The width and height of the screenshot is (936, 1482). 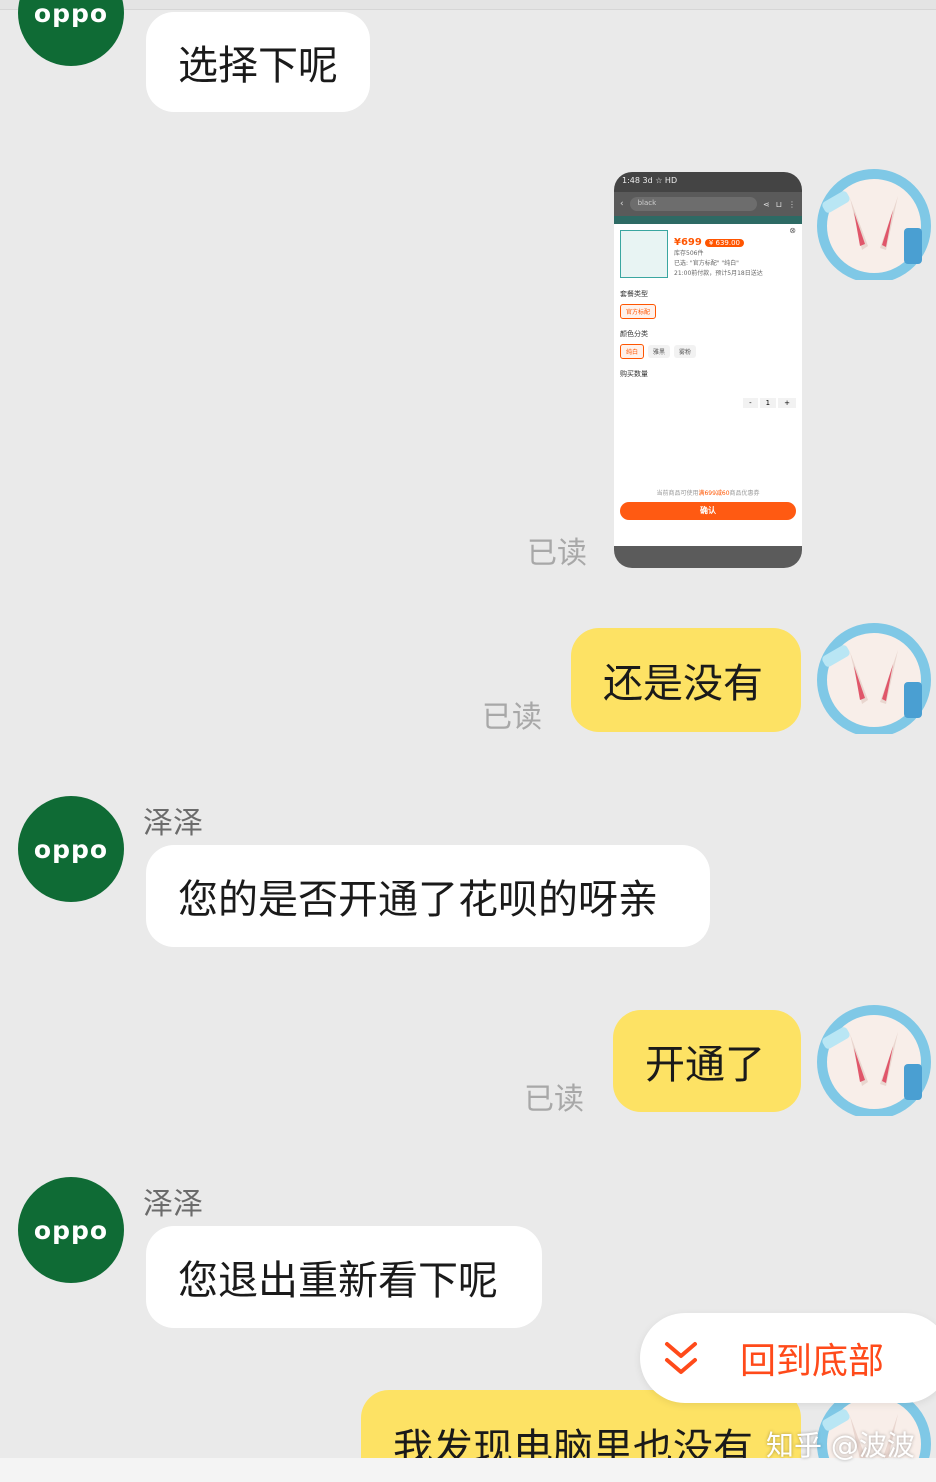 What do you see at coordinates (634, 294) in the screenshot?
I see `package-label: 套餐类型` at bounding box center [634, 294].